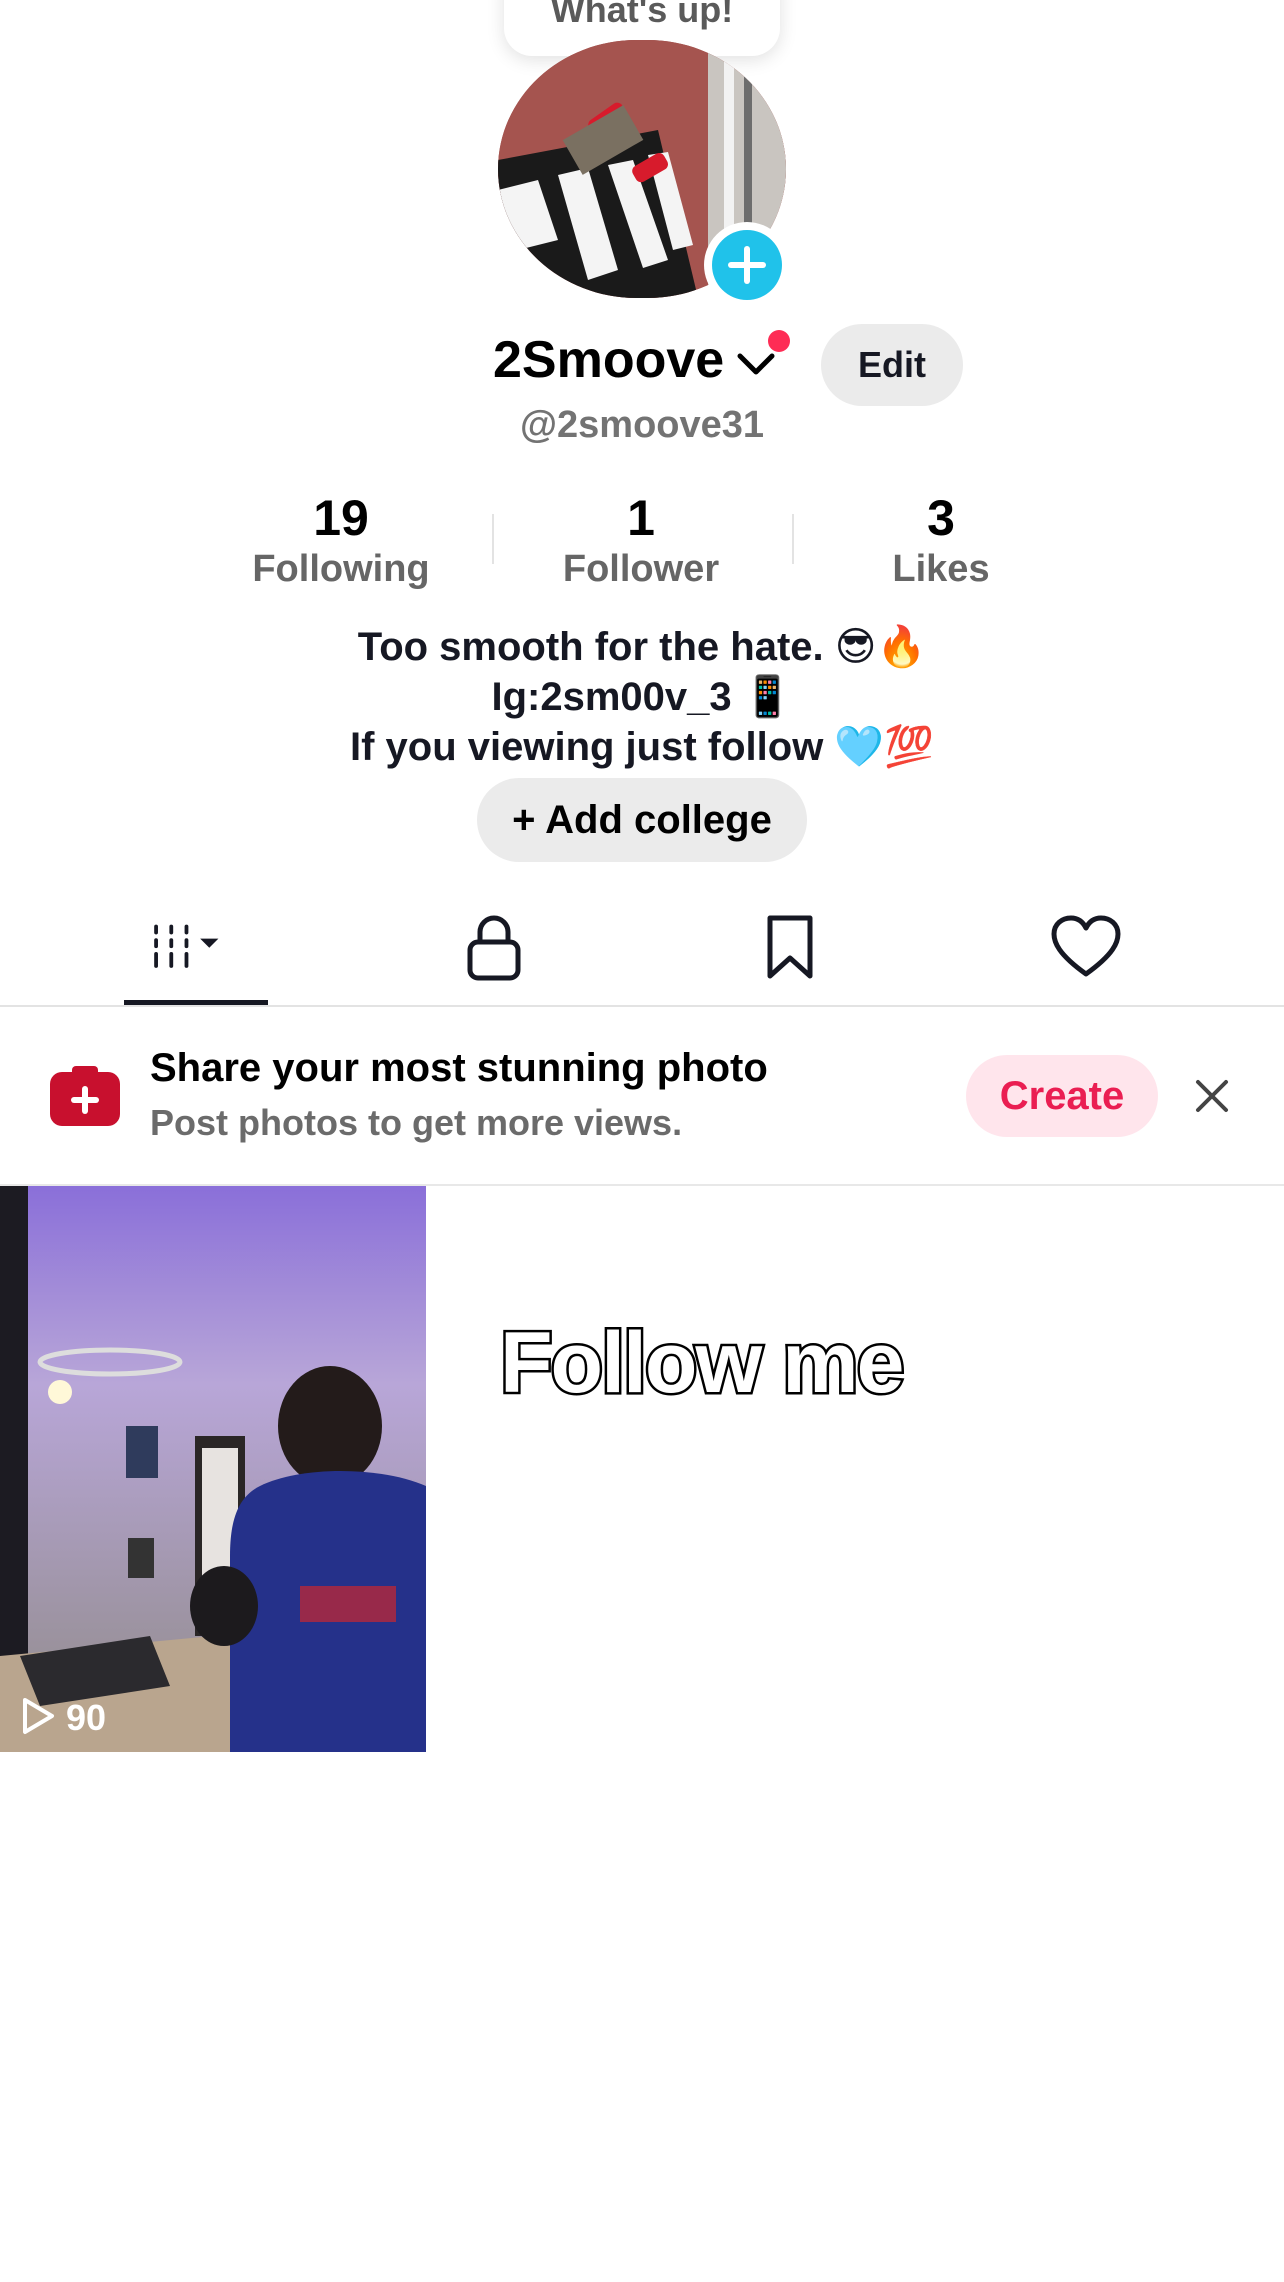 This screenshot has width=1284, height=2282. I want to click on stat-followers: 1 Follower, so click(641, 541).